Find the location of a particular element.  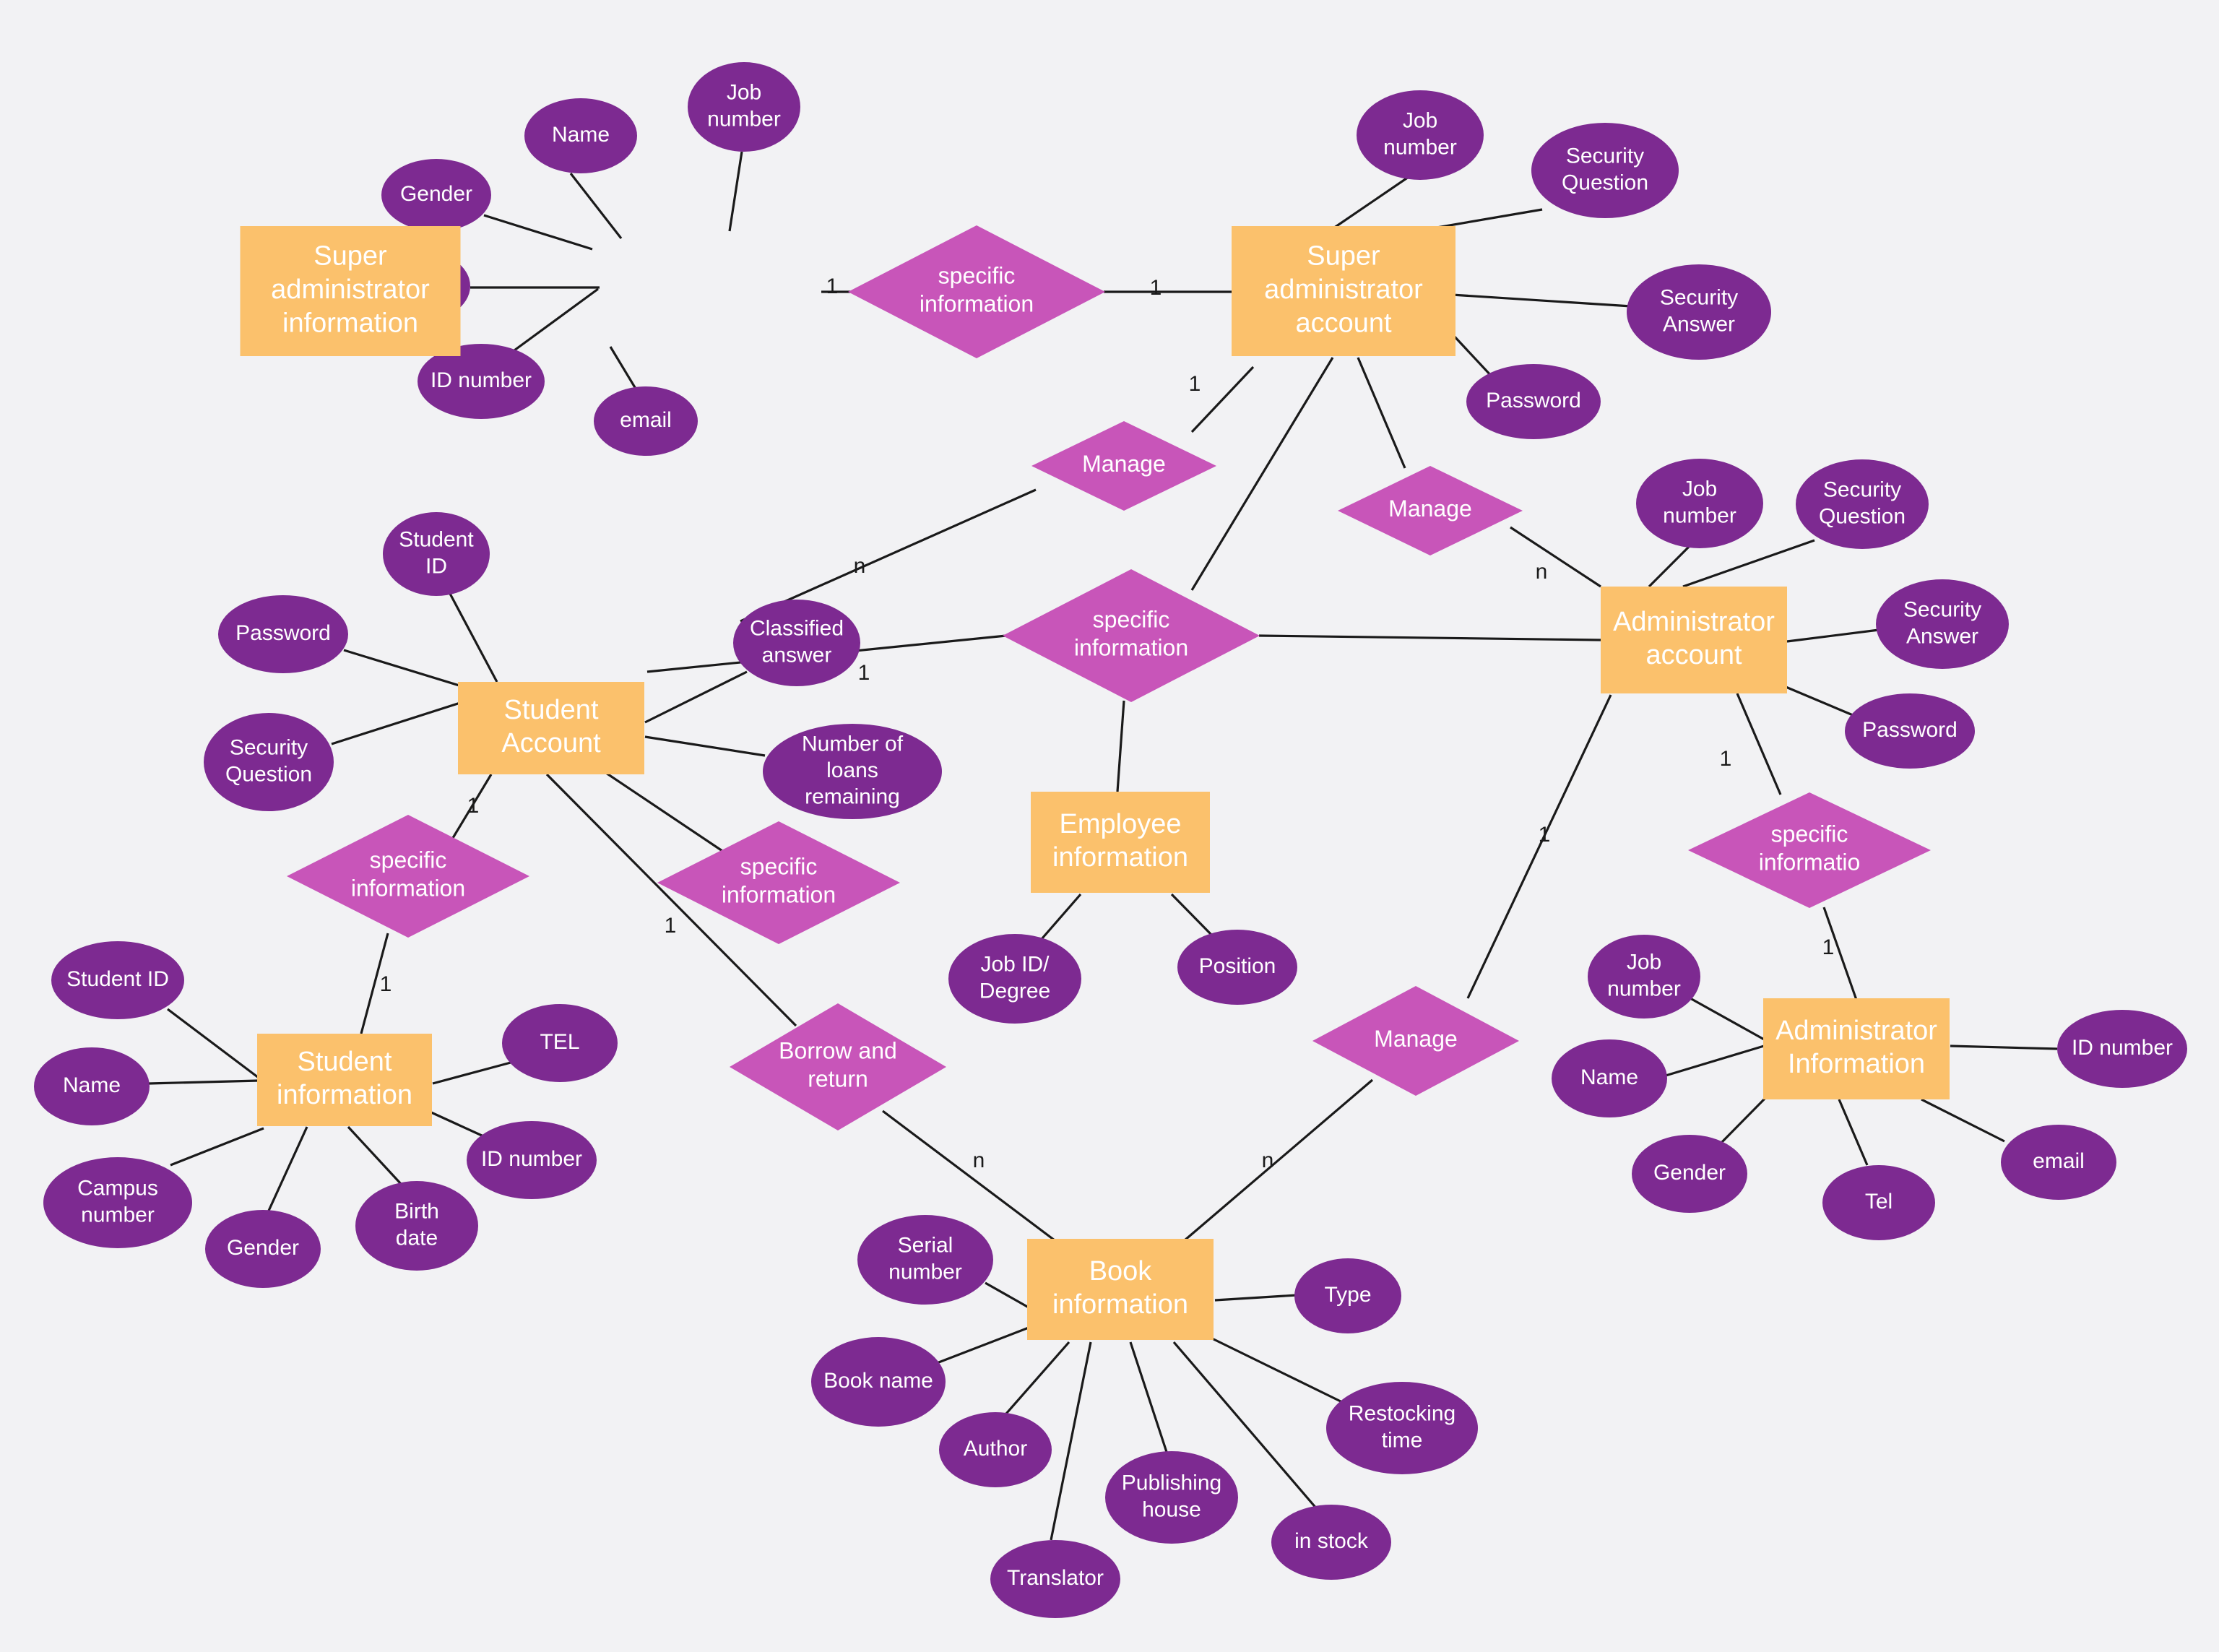

attribute-label: Author is located at coordinates (995, 1449).